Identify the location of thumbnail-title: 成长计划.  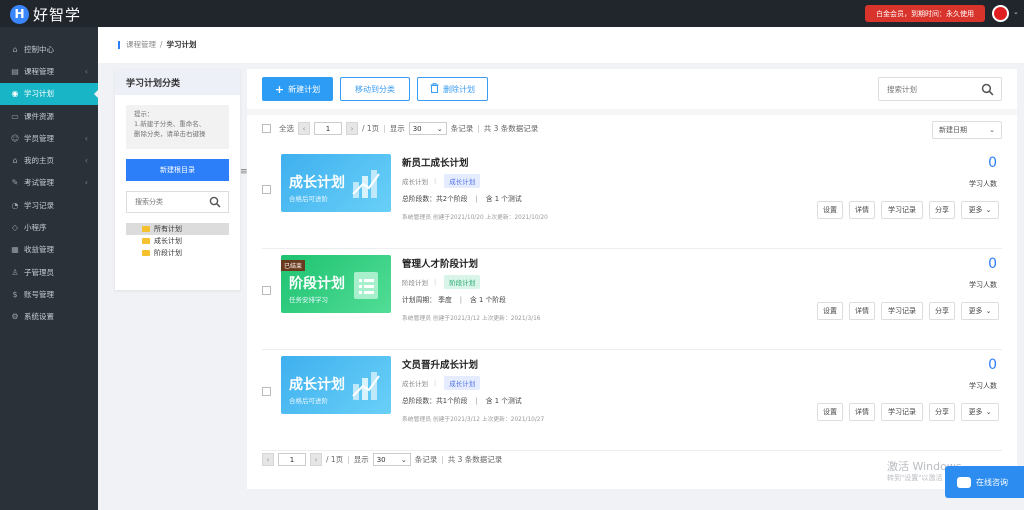
(317, 183).